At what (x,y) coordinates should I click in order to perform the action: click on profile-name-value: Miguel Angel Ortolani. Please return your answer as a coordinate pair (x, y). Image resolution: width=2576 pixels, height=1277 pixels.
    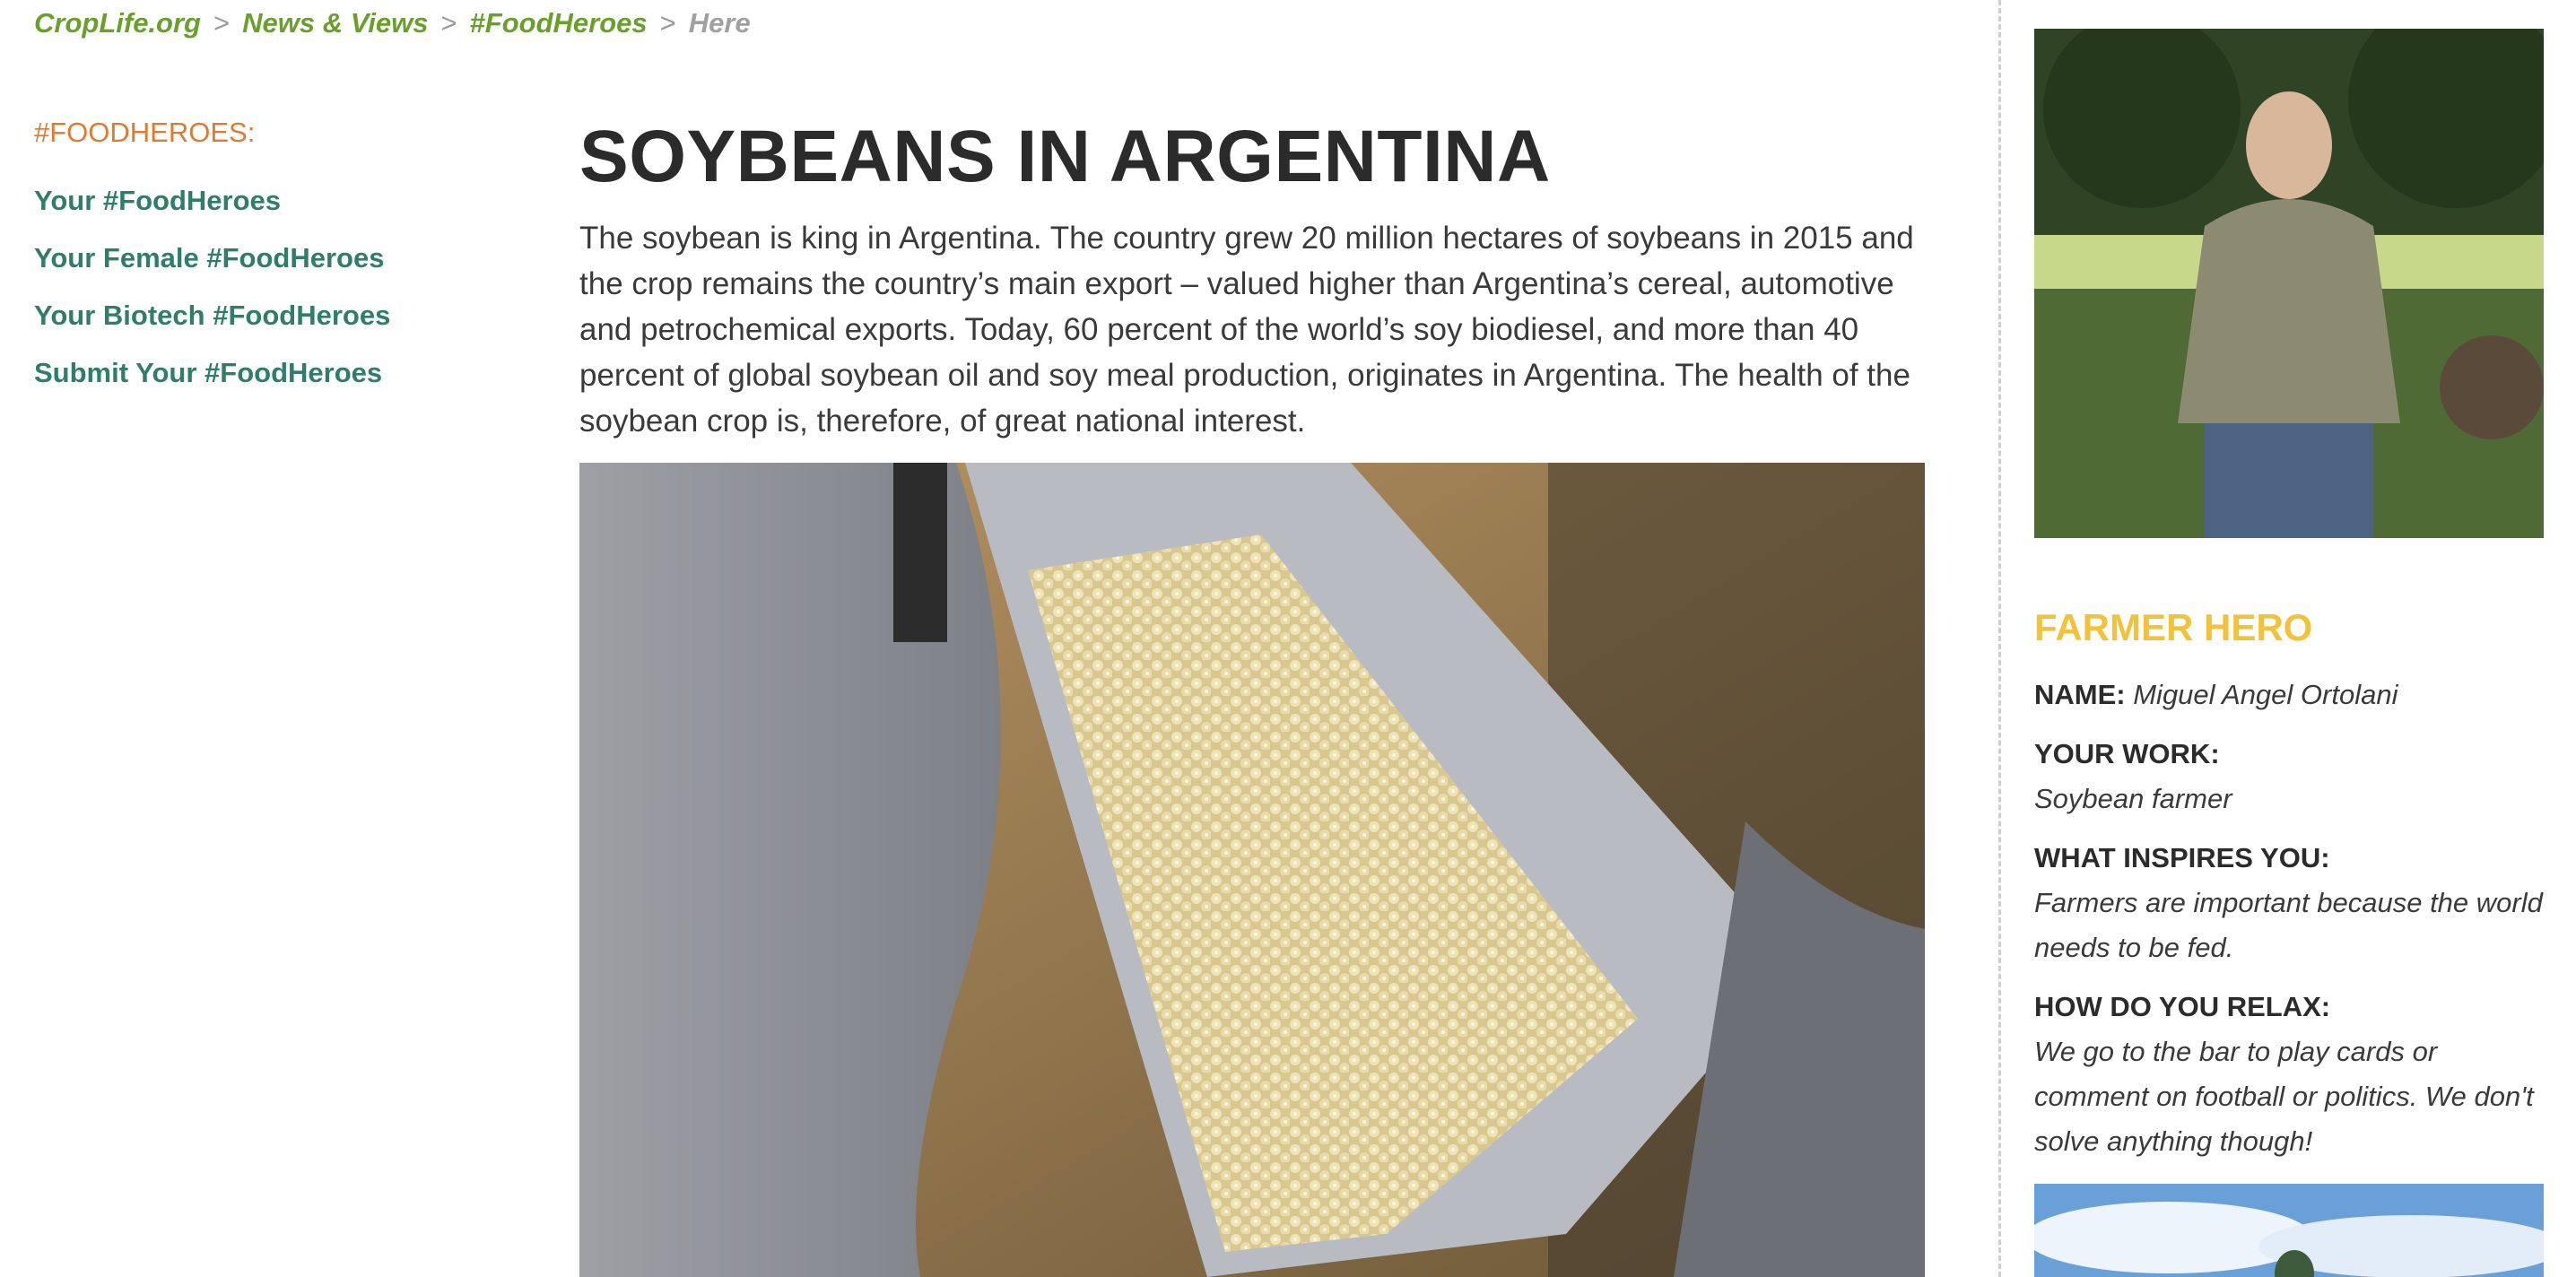
    Looking at the image, I should click on (2265, 694).